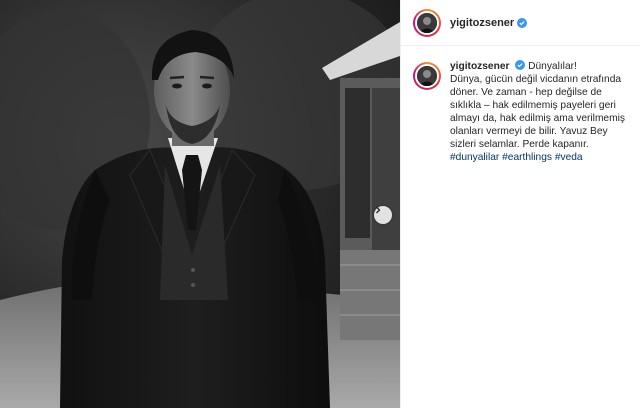 The image size is (640, 408). I want to click on caption-username: yigitozsener, so click(479, 66).